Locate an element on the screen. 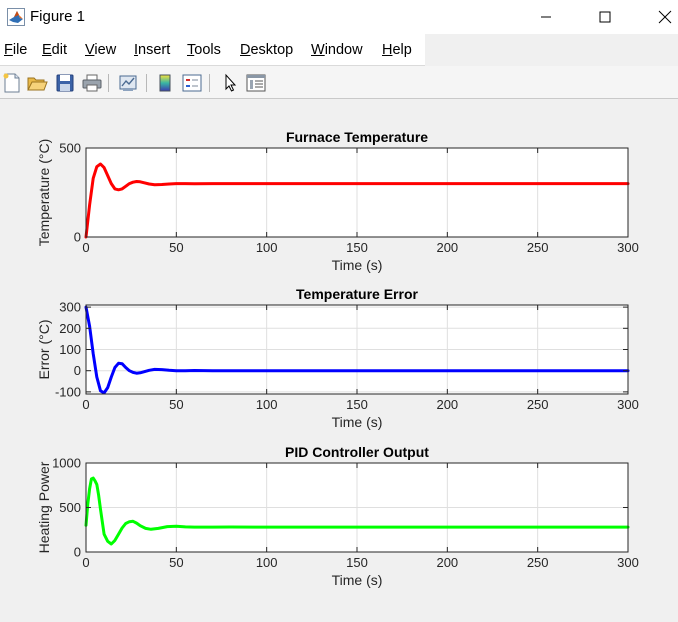  pid-controller-output-xtick-label: 0 is located at coordinates (85, 562).